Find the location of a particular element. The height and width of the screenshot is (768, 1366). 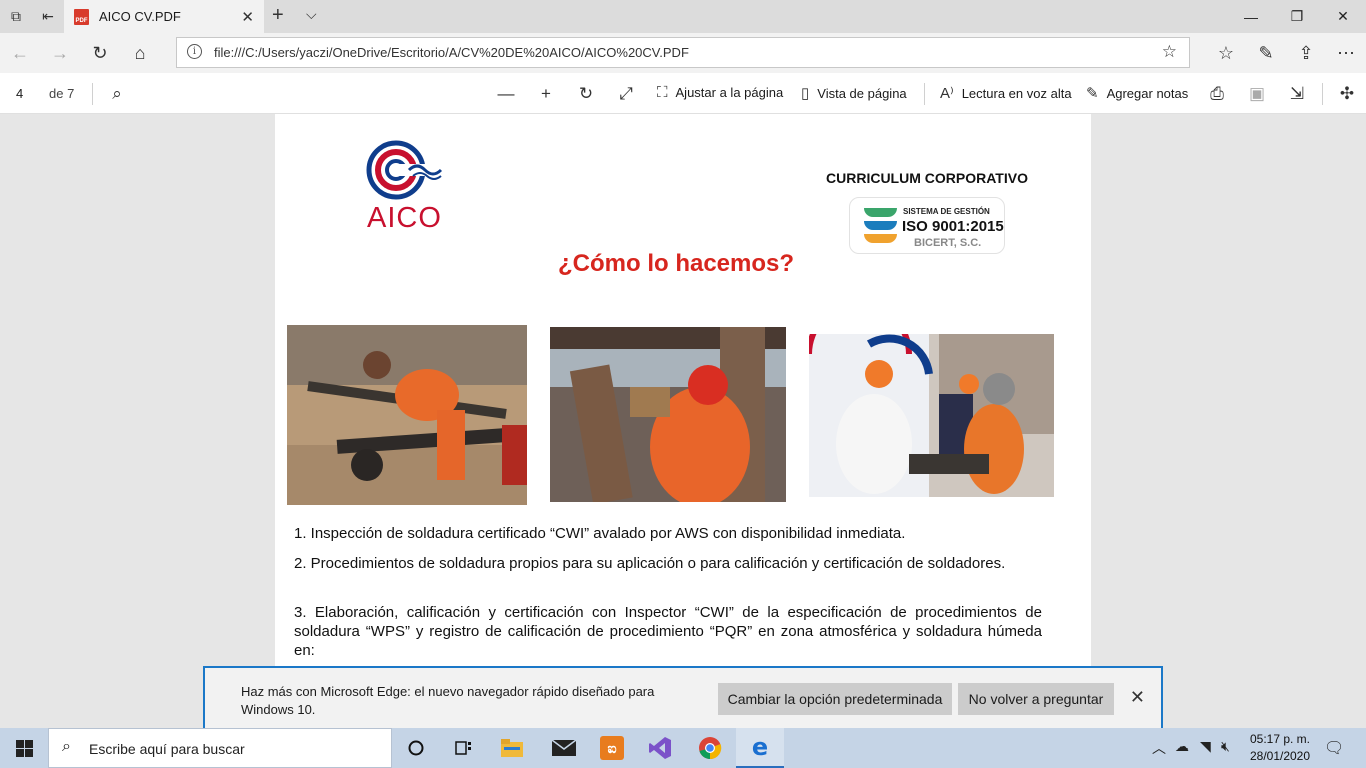

xampp-icon: ಐ is located at coordinates (612, 748).